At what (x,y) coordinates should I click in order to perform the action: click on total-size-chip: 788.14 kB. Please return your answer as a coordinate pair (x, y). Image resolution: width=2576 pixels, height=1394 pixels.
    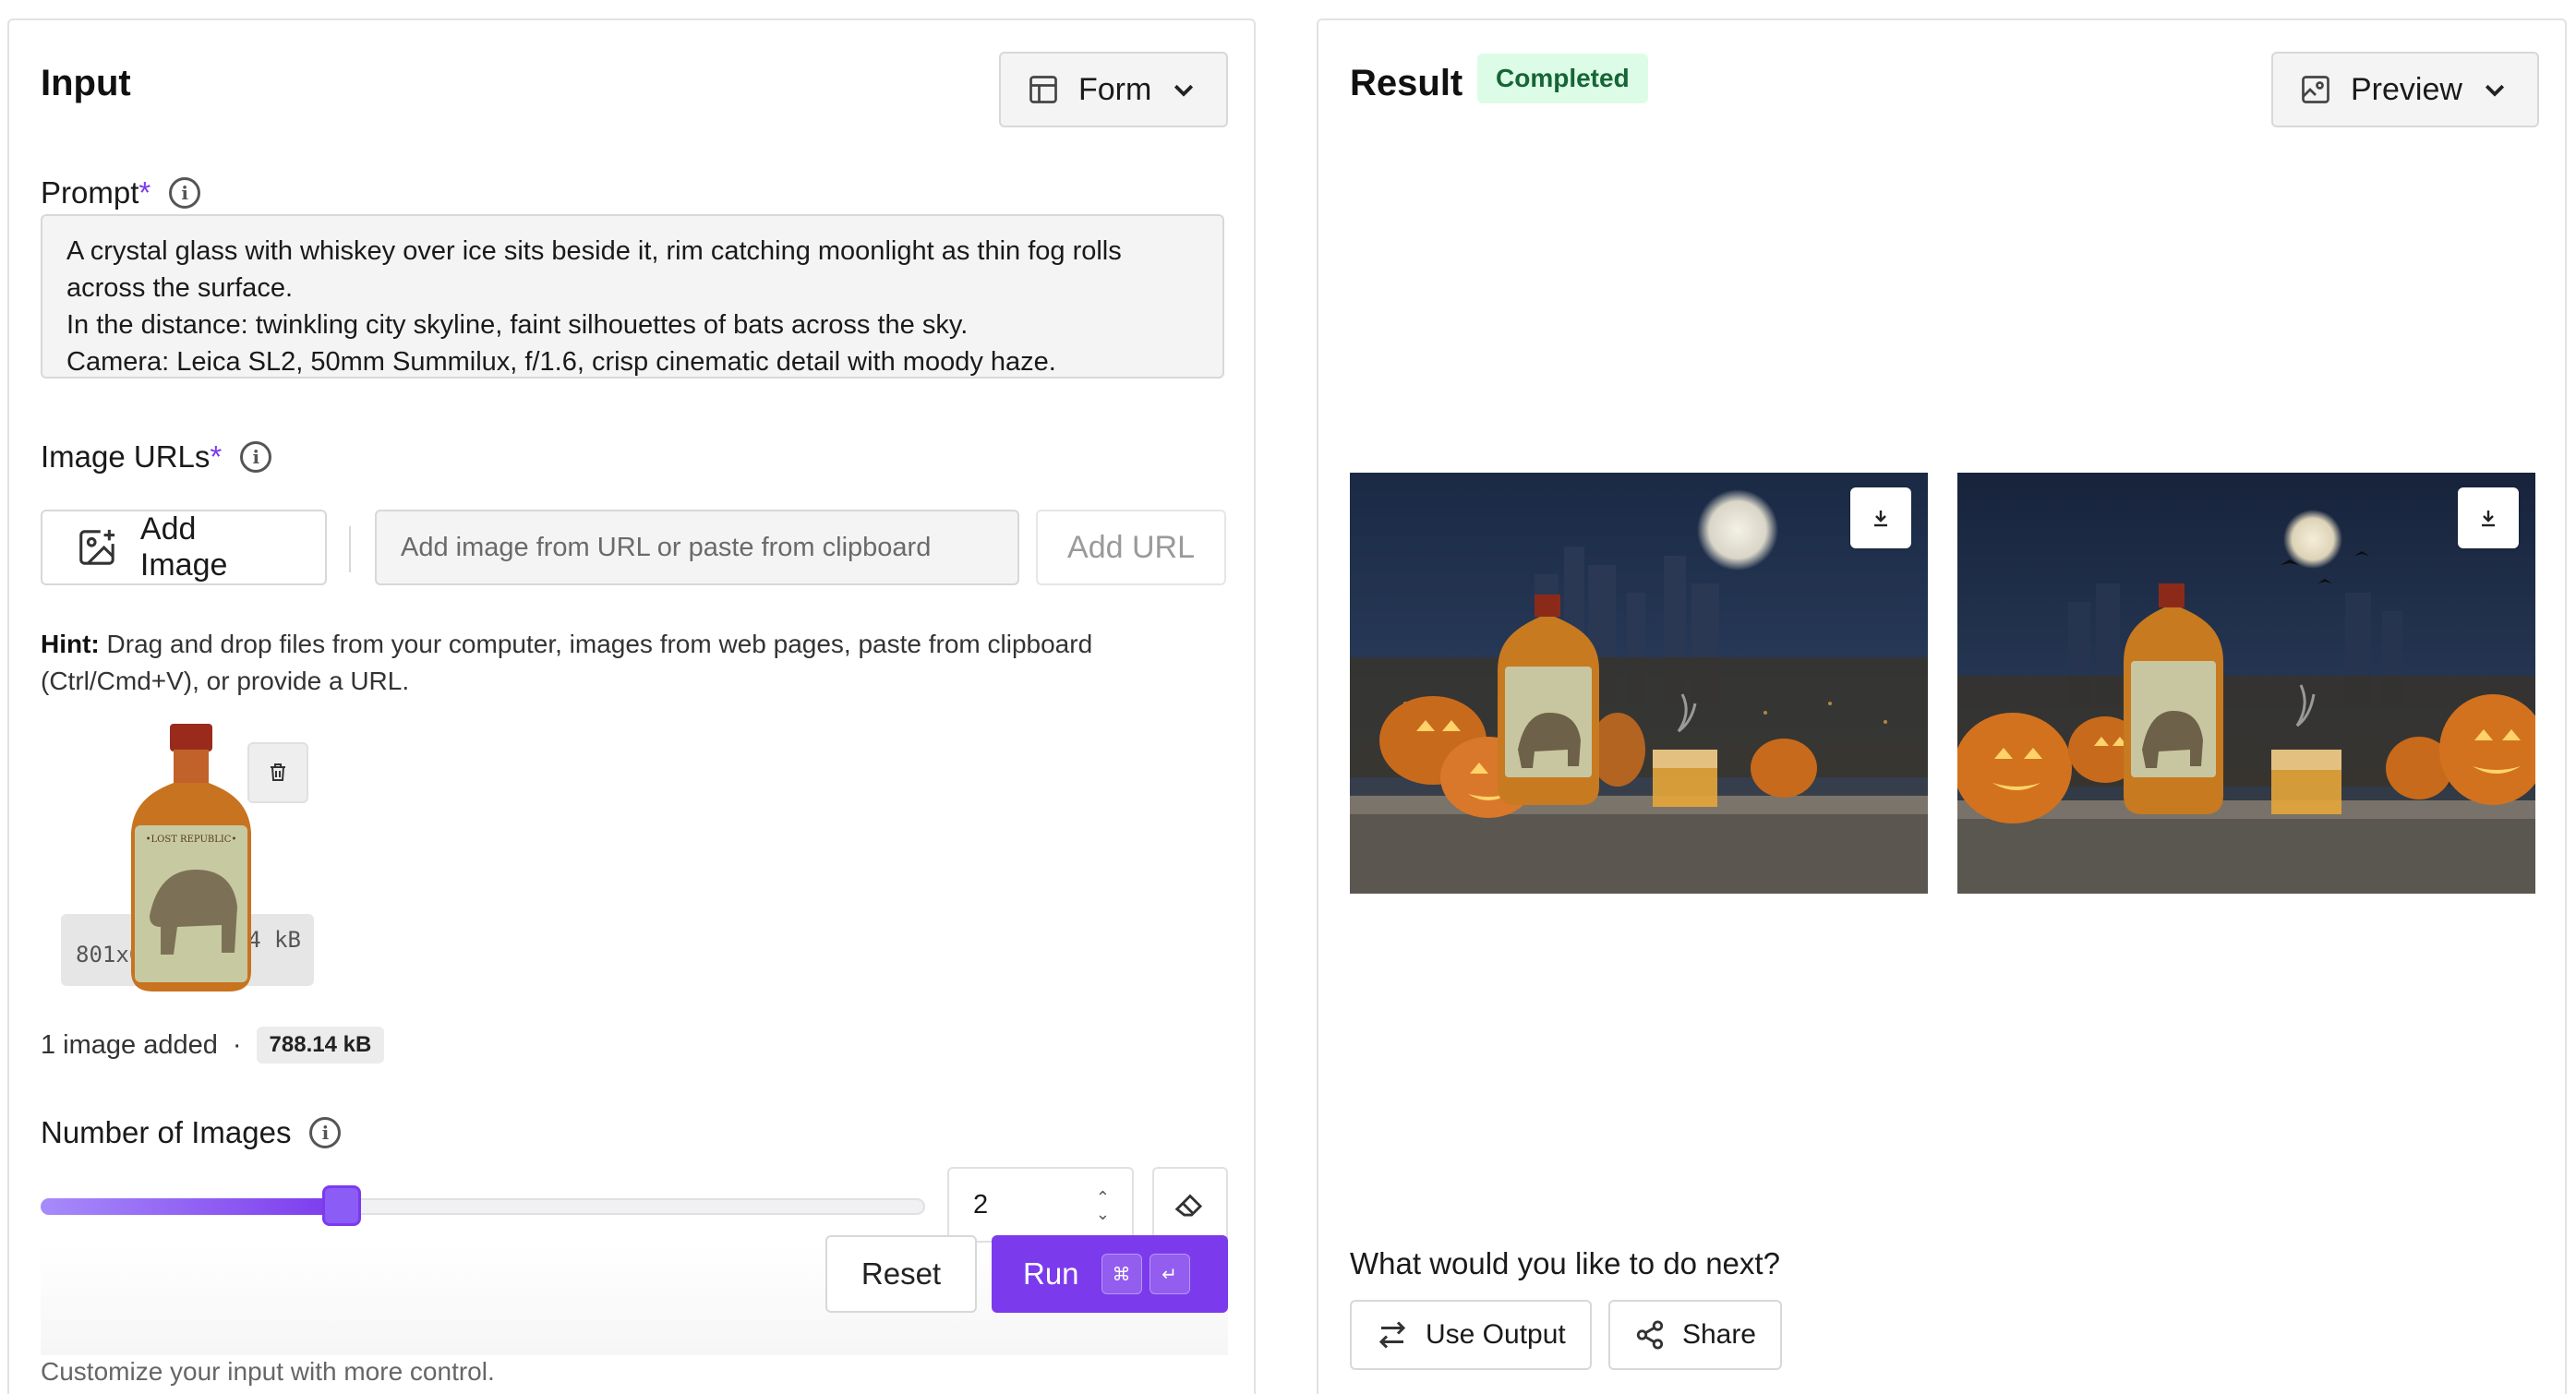
    Looking at the image, I should click on (320, 1045).